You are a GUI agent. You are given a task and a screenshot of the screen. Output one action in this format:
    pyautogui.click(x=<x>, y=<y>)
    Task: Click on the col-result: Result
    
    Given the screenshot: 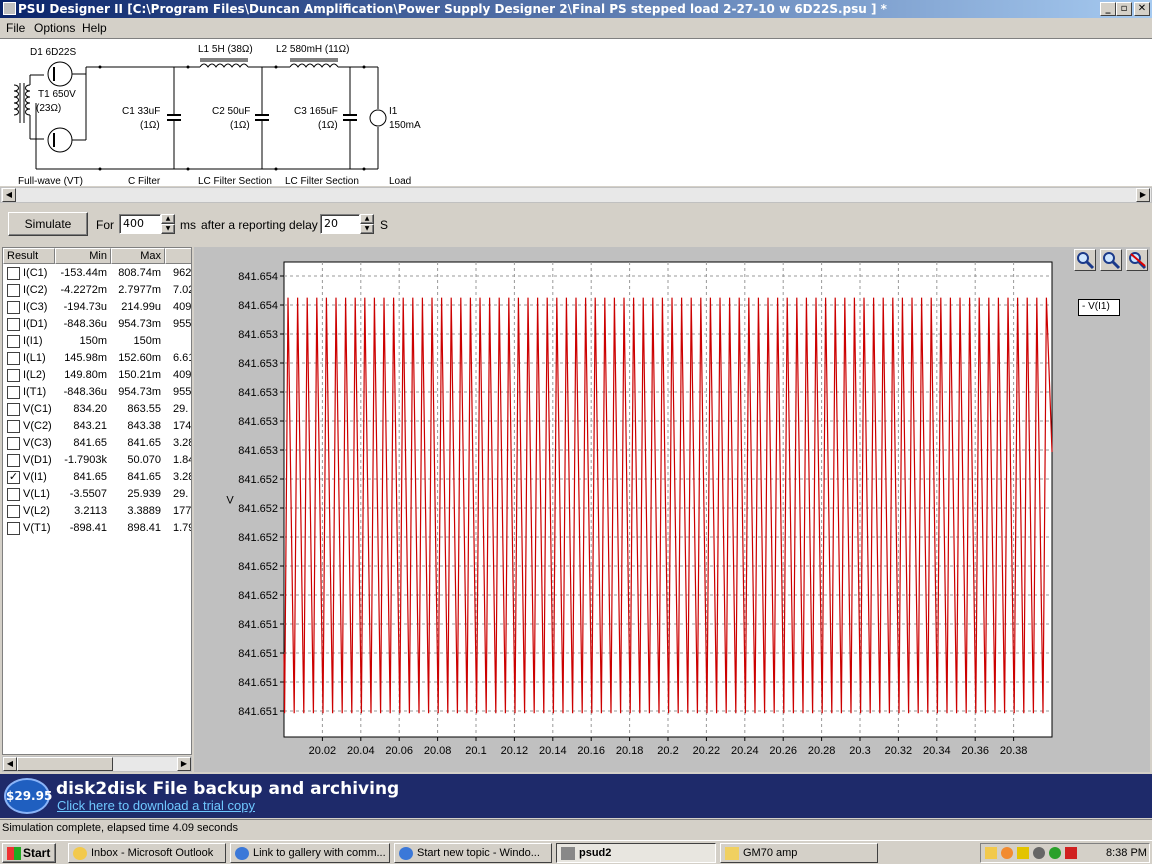 What is the action you would take?
    pyautogui.click(x=29, y=256)
    